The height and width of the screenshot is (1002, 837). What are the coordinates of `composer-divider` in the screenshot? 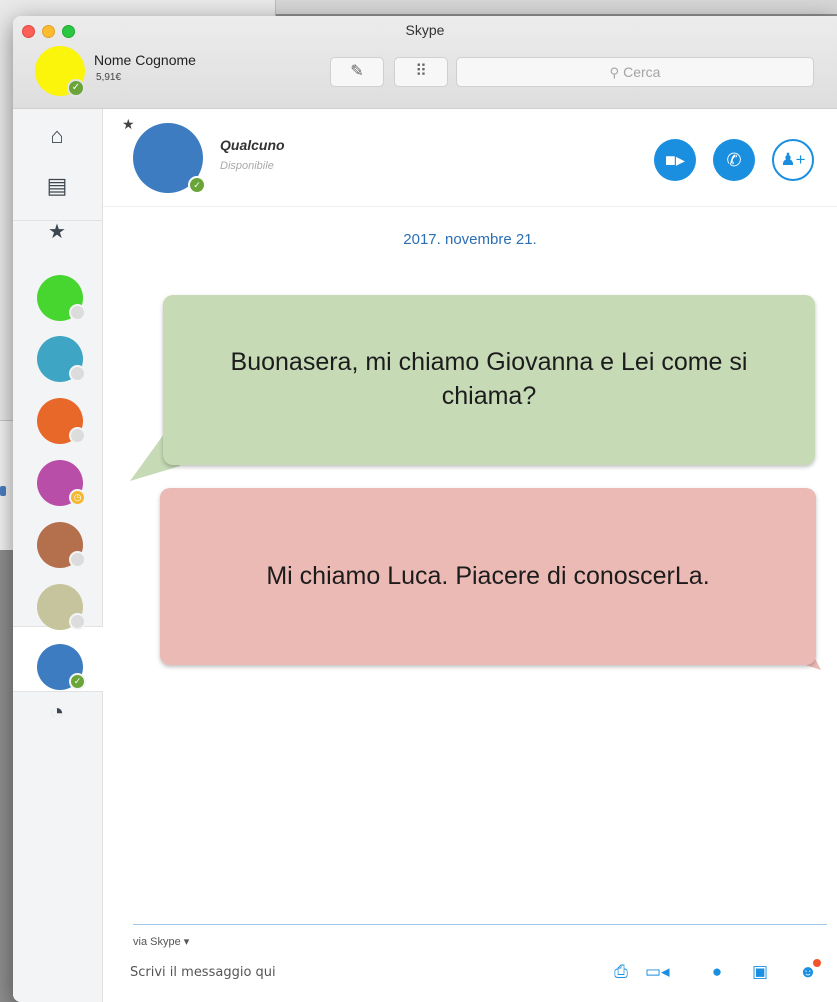 It's located at (480, 924).